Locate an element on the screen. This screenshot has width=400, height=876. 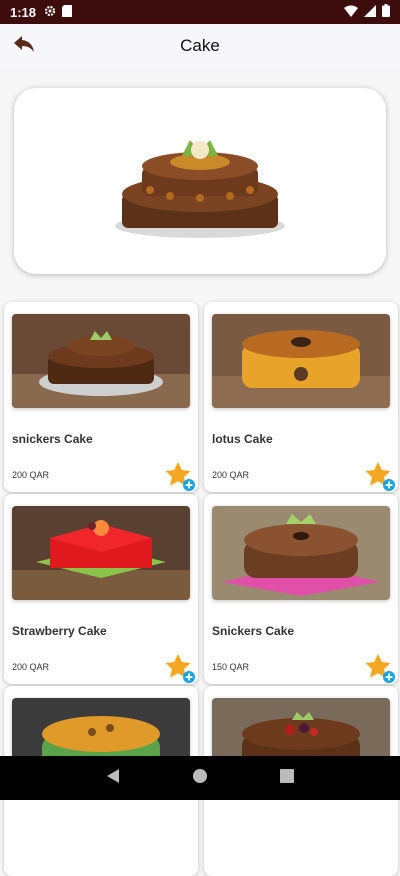
back-button is located at coordinates (24, 46).